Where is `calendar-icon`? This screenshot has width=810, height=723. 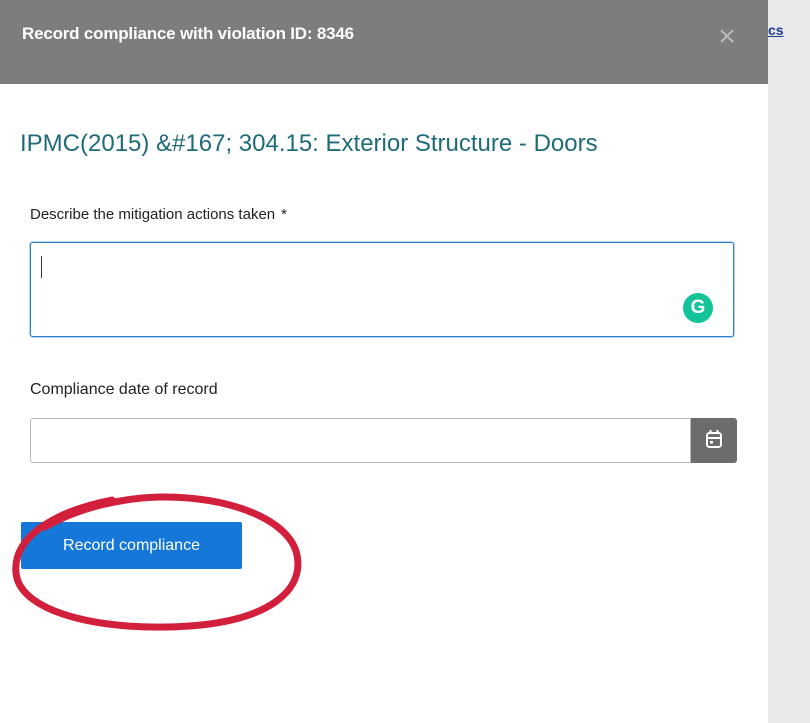
calendar-icon is located at coordinates (714, 439).